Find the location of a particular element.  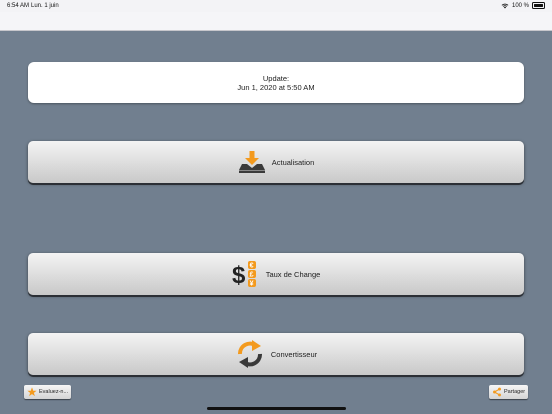

share-button: Partager is located at coordinates (509, 392).